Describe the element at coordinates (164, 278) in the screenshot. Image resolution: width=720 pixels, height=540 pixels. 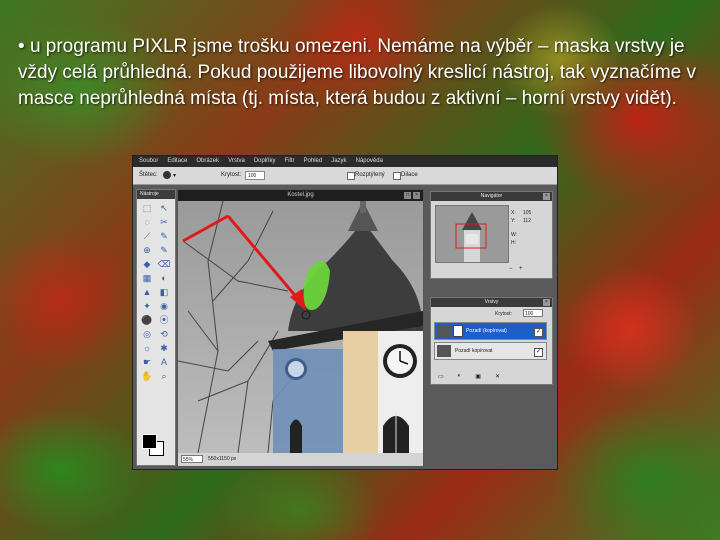
I see `clone-tool-icon: ◐` at that location.